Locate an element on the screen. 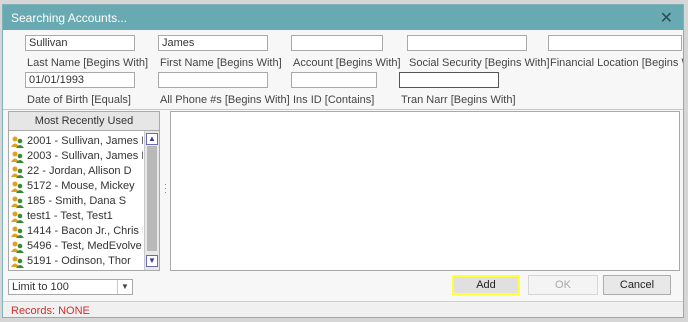  recent-account-item: 5172 - Mouse, Mickey is located at coordinates (77, 186).